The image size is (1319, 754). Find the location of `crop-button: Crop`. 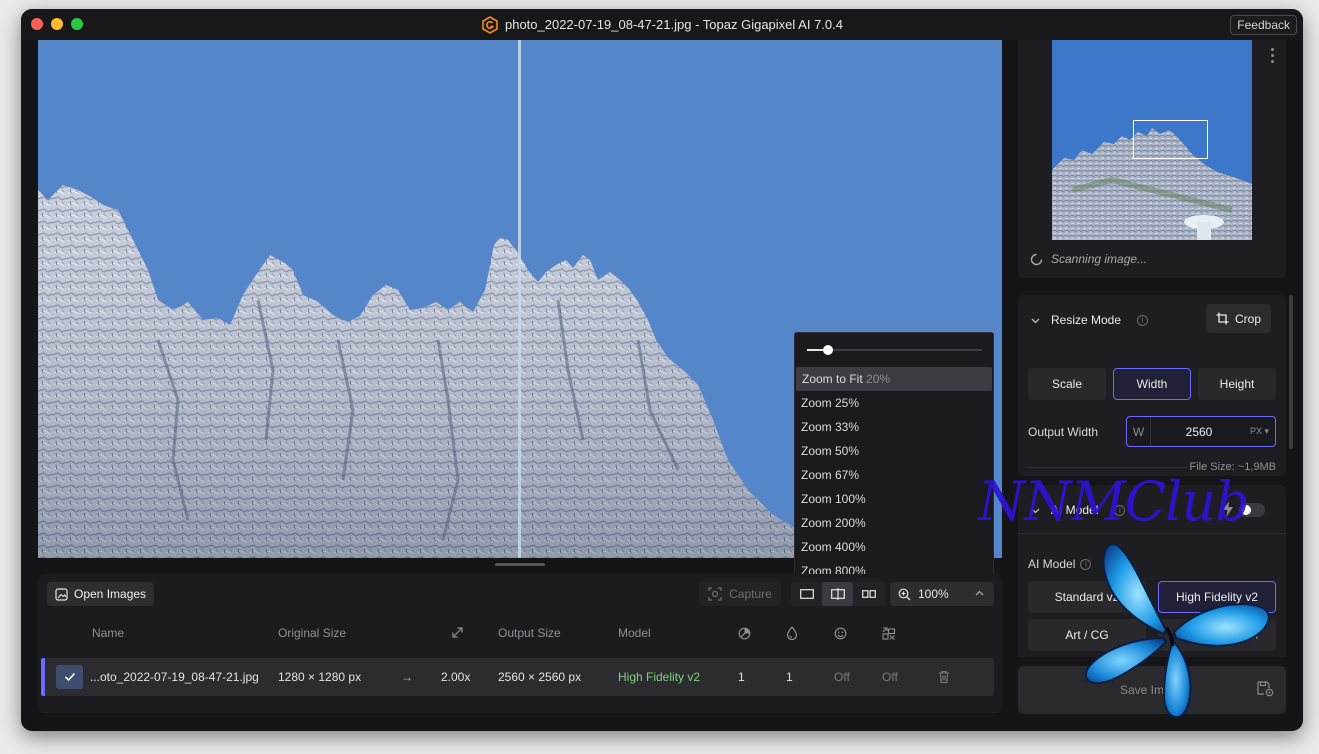

crop-button: Crop is located at coordinates (1238, 318).